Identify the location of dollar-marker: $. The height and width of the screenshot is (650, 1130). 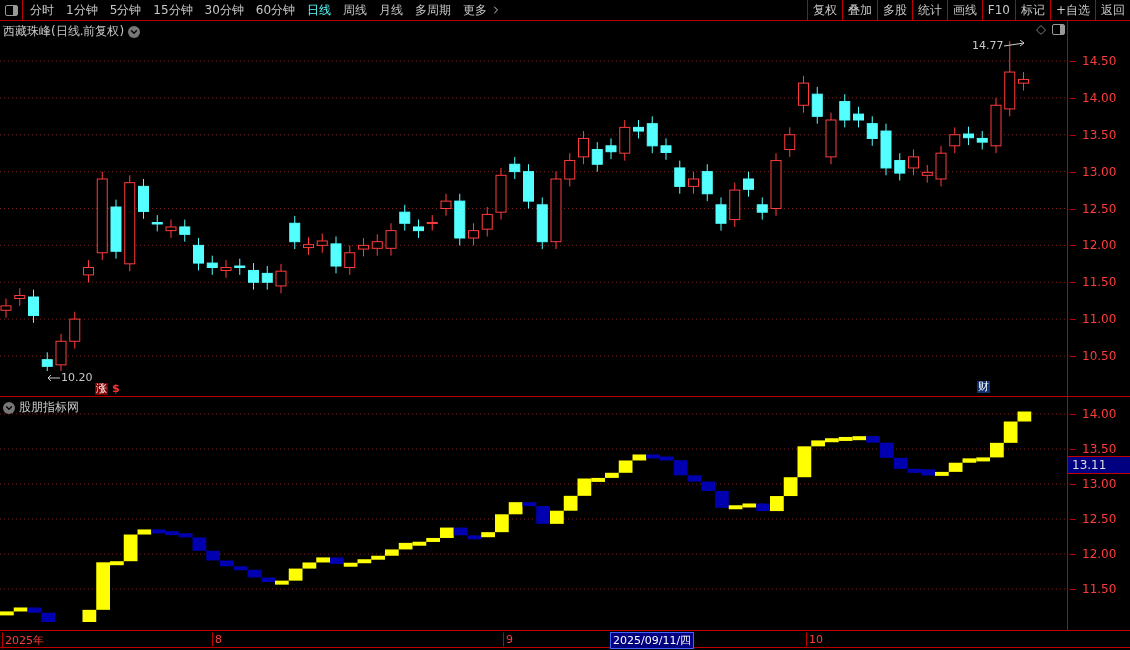
(116, 389).